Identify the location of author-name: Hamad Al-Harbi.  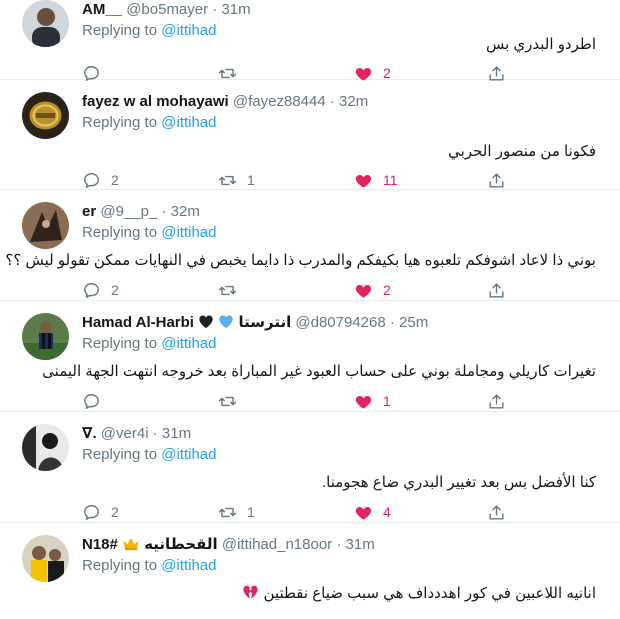
(138, 322).